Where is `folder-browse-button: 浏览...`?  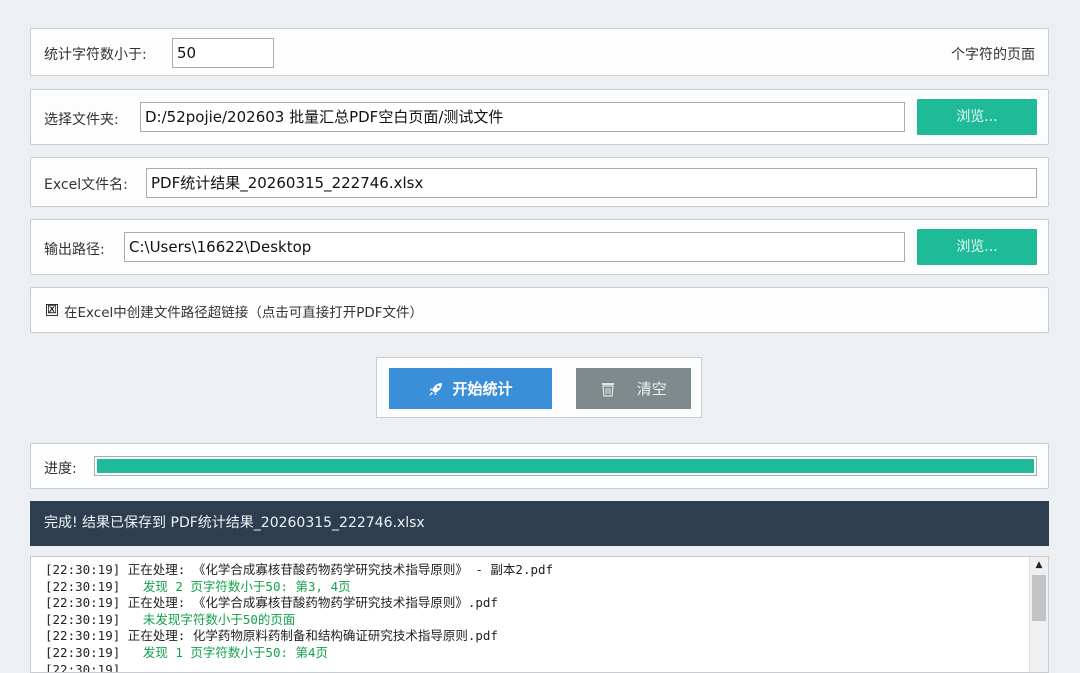
folder-browse-button: 浏览... is located at coordinates (977, 117).